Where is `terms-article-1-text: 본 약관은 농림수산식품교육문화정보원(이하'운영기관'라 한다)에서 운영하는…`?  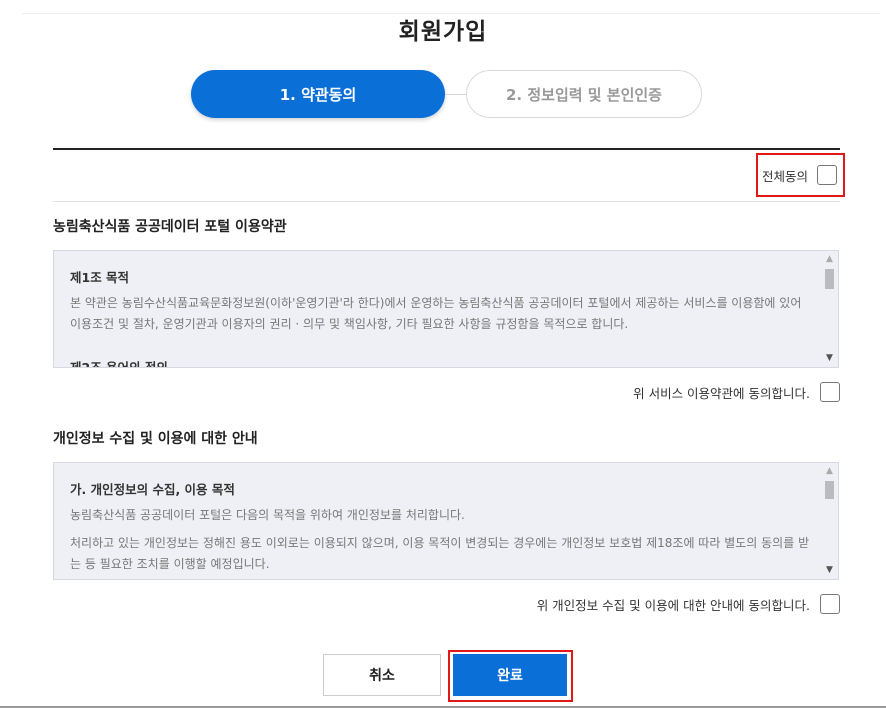
terms-article-1-text: 본 약관은 농림수산식품교육문화정보원(이하'운영기관'라 한다)에서 운영하는… is located at coordinates (436, 313).